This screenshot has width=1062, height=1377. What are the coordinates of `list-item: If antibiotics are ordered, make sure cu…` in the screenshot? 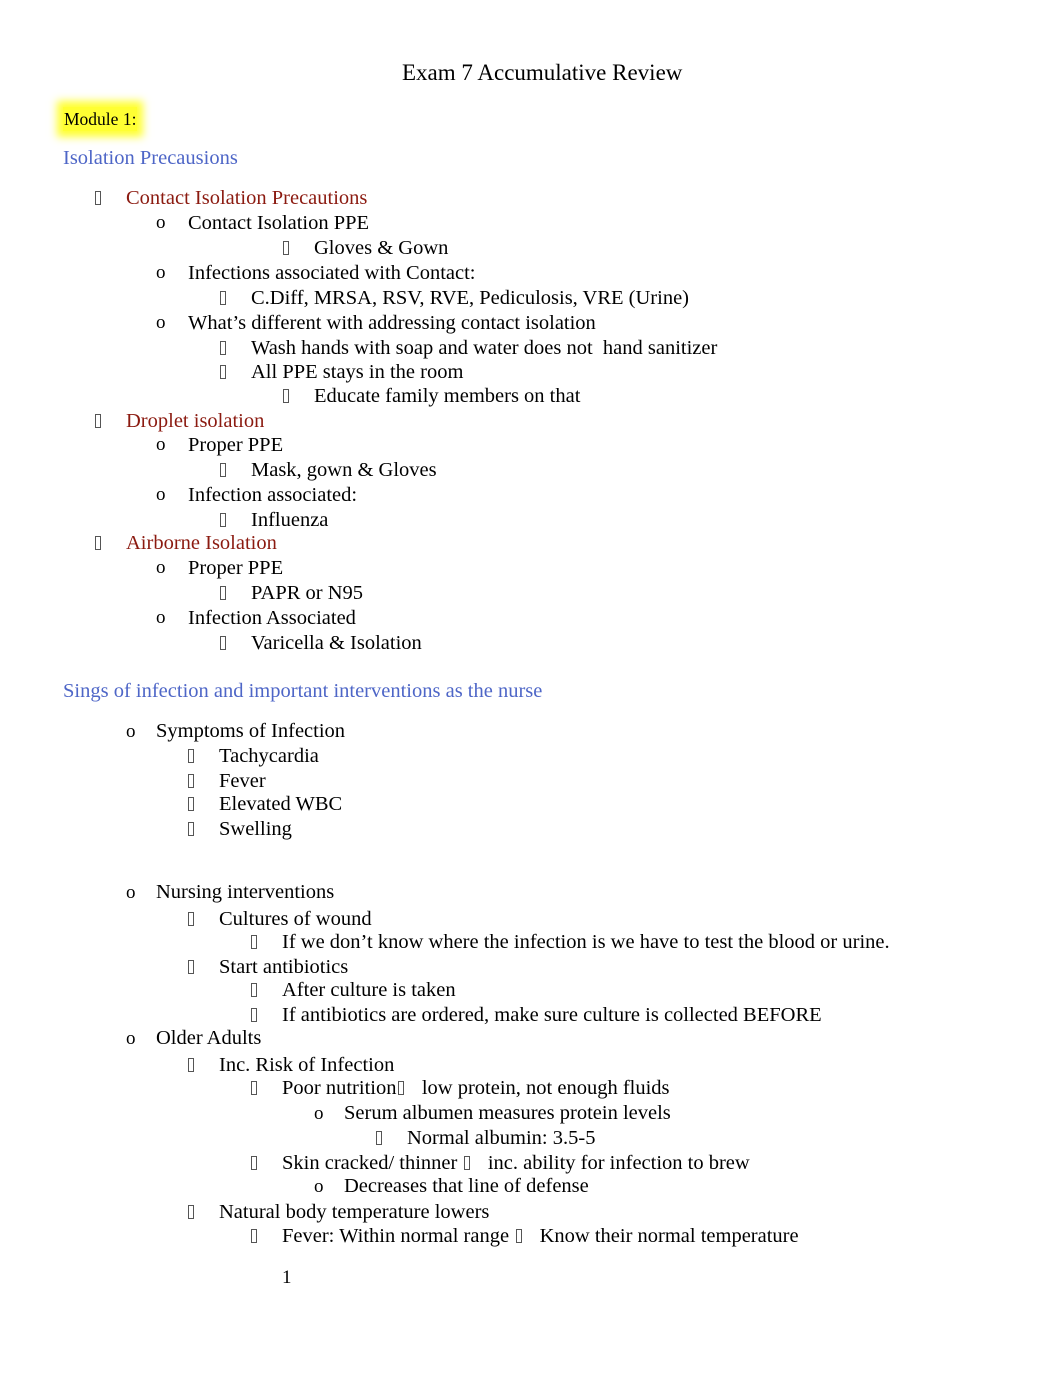 It's located at (552, 1015).